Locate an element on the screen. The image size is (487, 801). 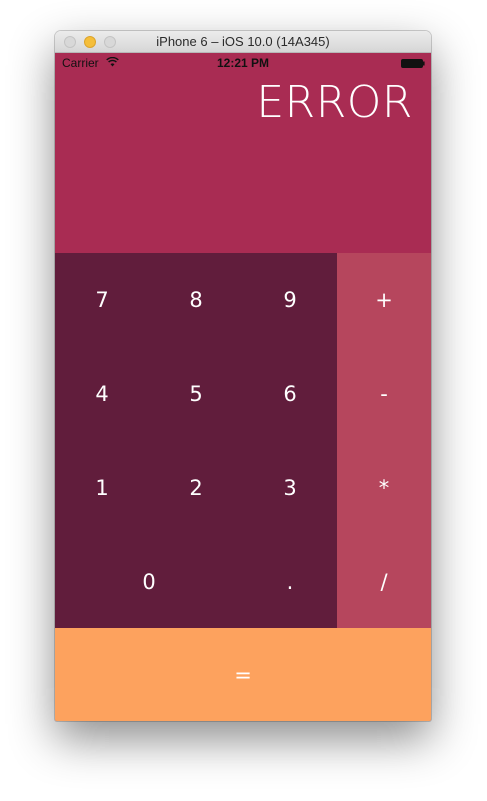
key-divide: / is located at coordinates (384, 581).